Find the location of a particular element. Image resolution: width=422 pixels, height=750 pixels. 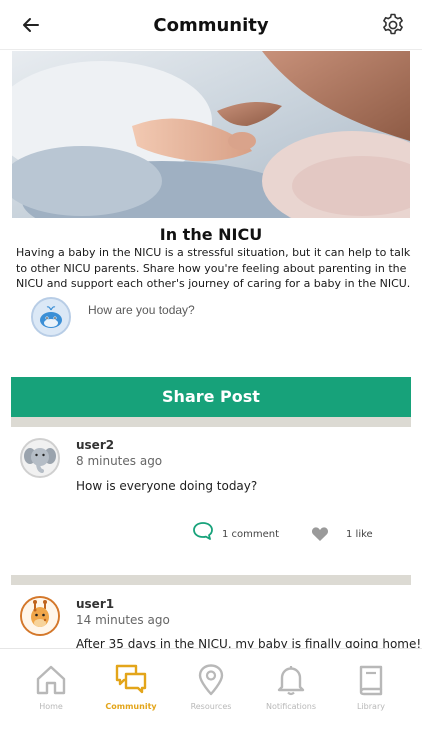

comment-count: 1 comment is located at coordinates (251, 534).